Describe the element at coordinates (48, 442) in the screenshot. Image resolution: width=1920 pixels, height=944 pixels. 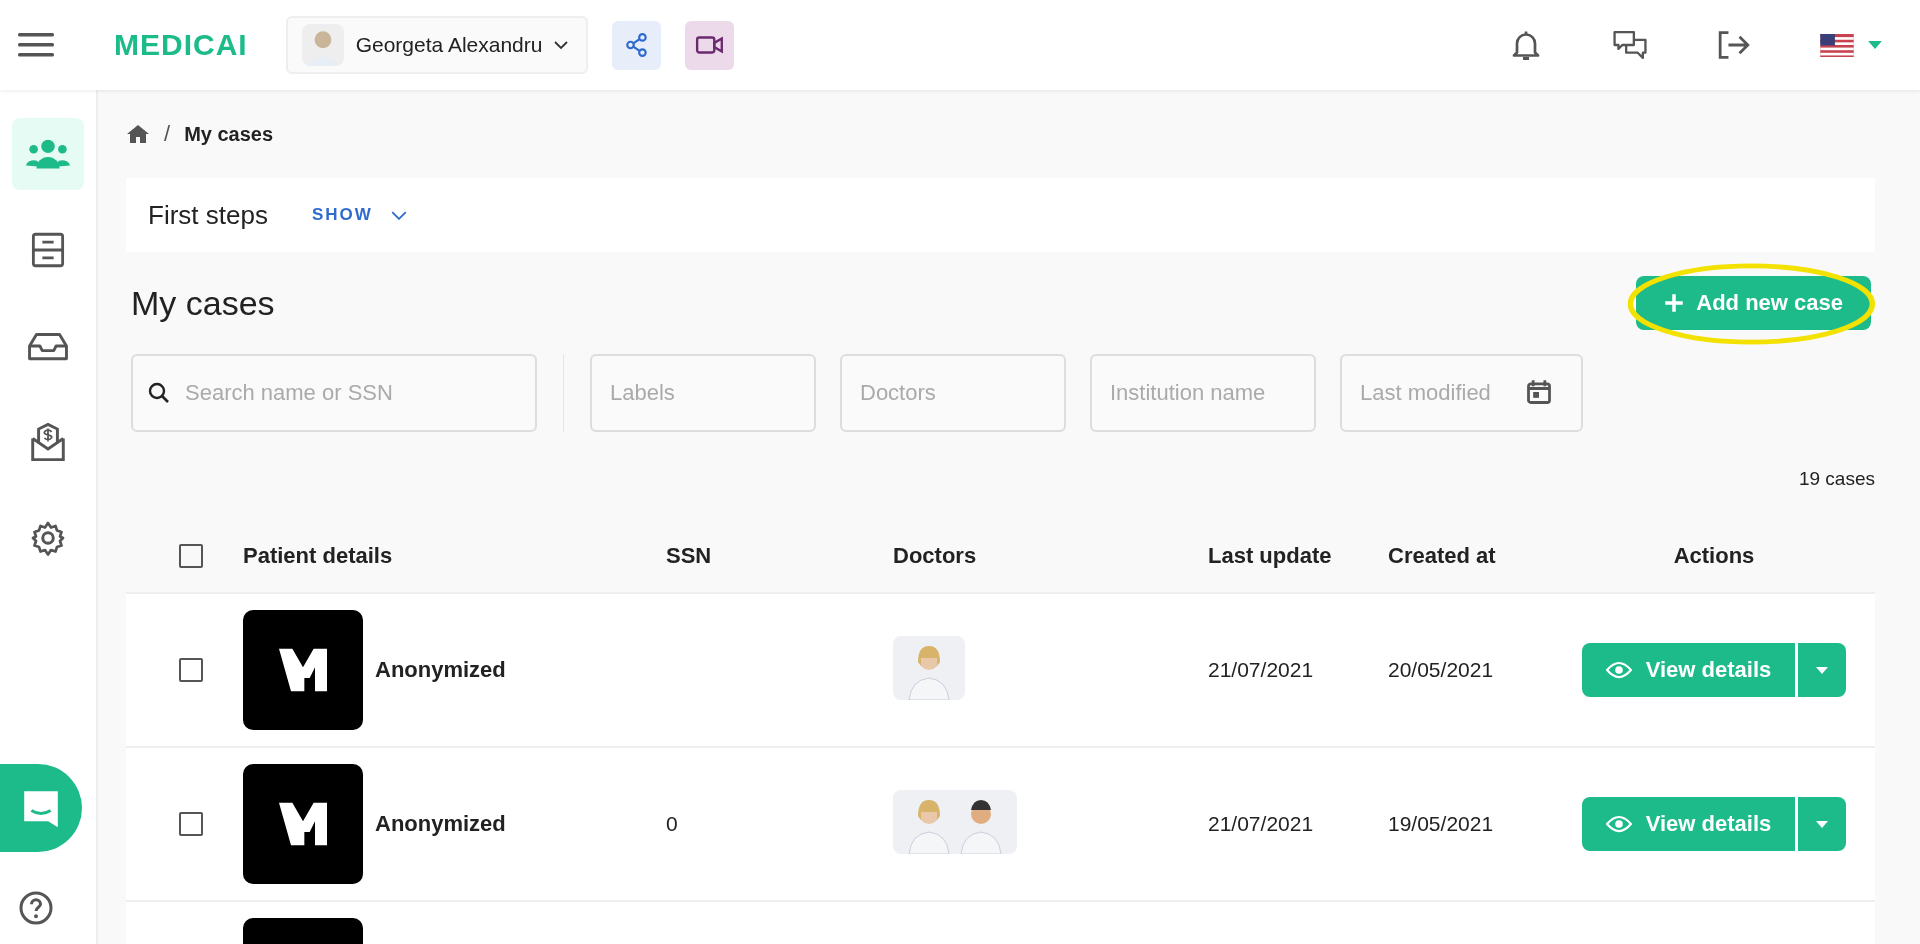
I see `dollar-envelope-icon` at that location.